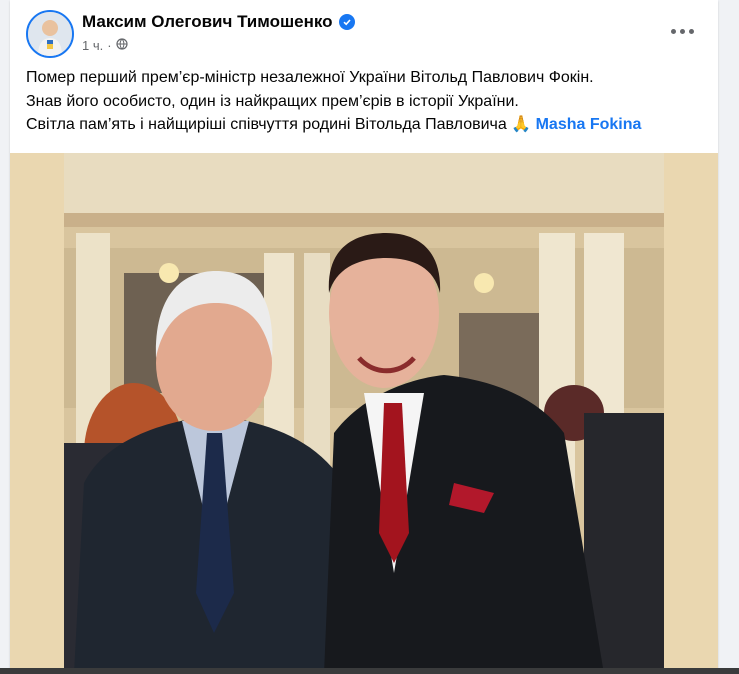  I want to click on pray-emoji-icon: 🙏, so click(521, 124).